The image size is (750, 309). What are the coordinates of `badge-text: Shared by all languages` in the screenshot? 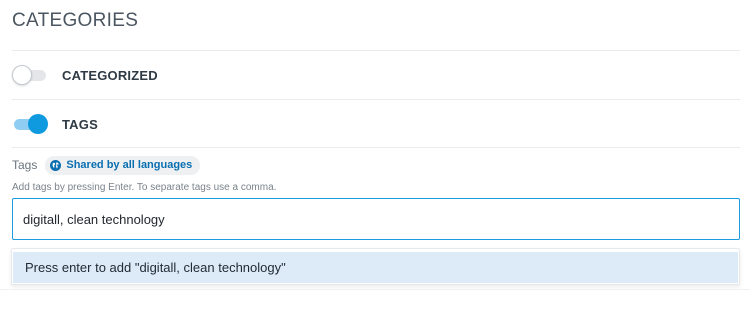 It's located at (129, 165).